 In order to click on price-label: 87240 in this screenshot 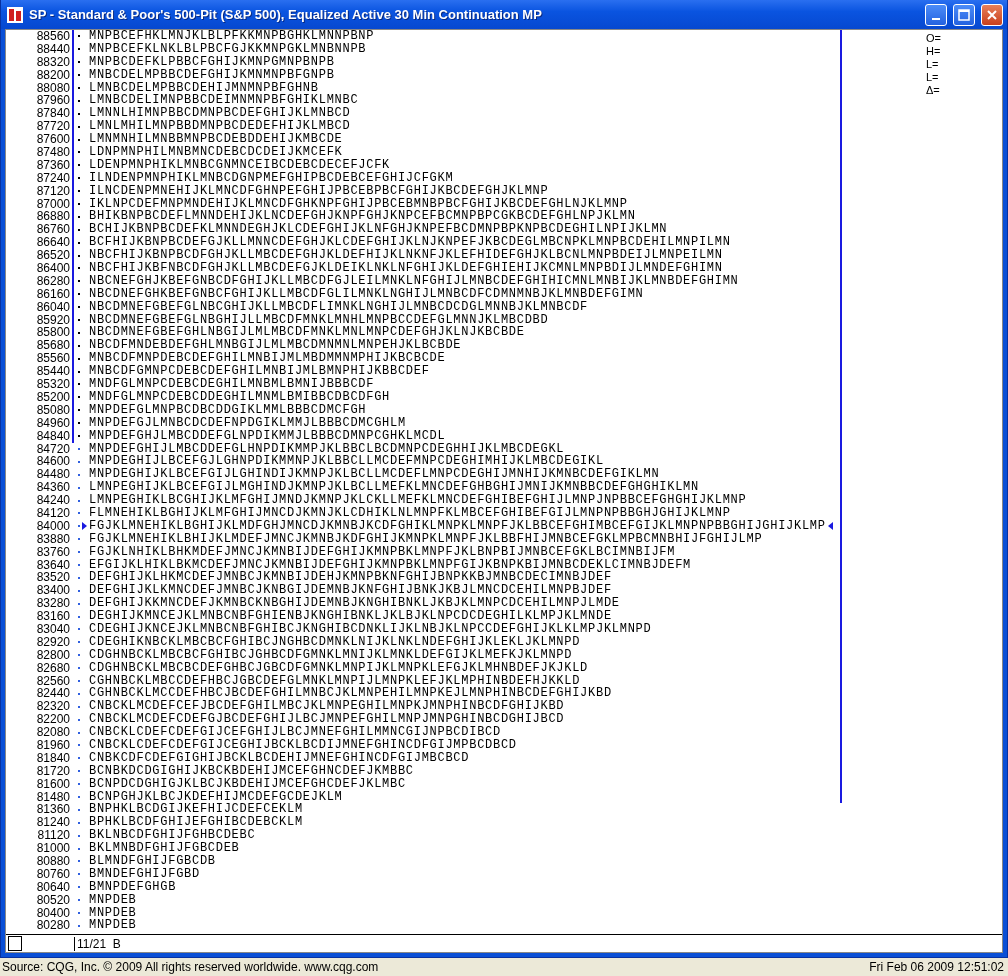, I will do `click(53, 178)`.